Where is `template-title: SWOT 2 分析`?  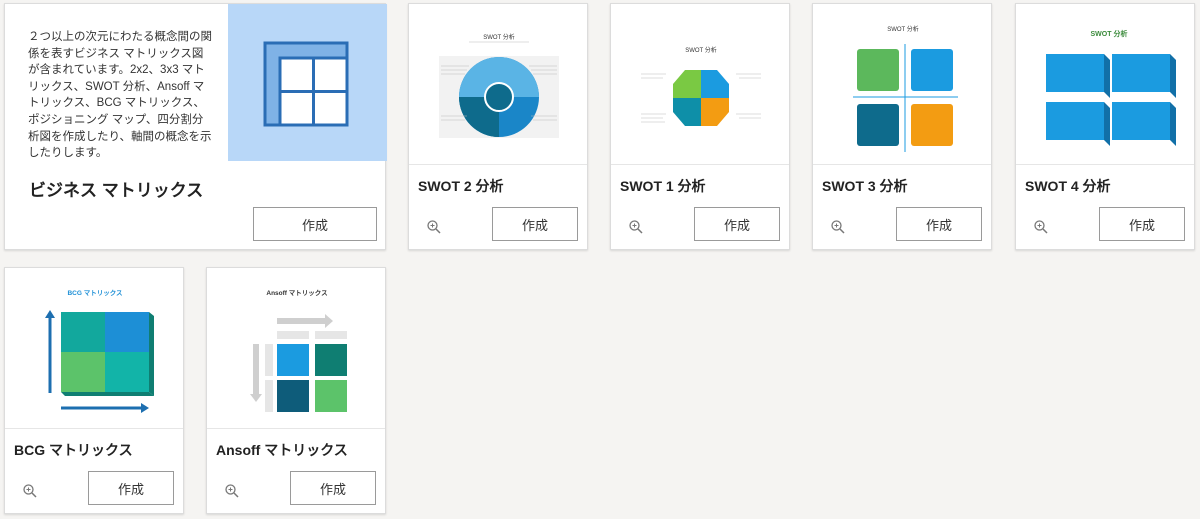 template-title: SWOT 2 分析 is located at coordinates (461, 186).